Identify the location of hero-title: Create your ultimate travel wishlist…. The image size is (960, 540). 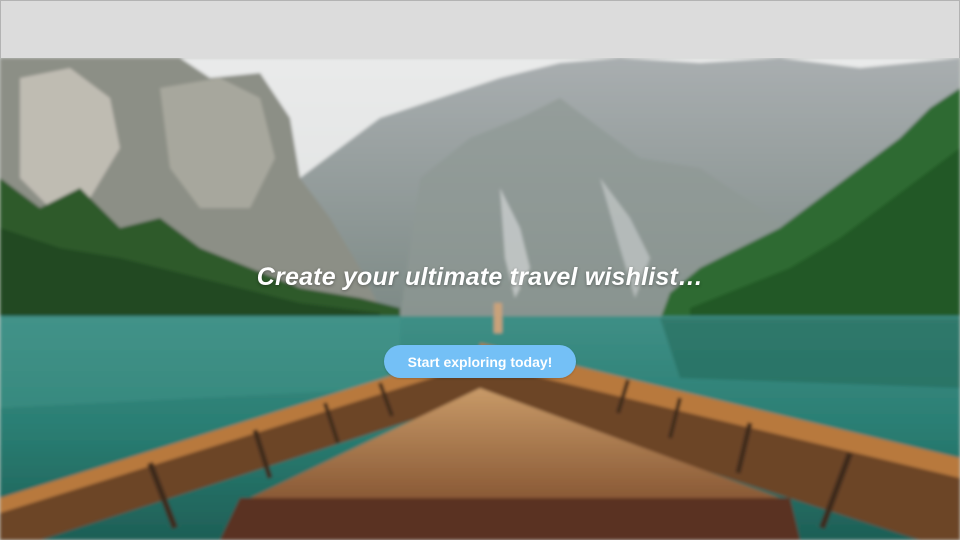
(480, 277).